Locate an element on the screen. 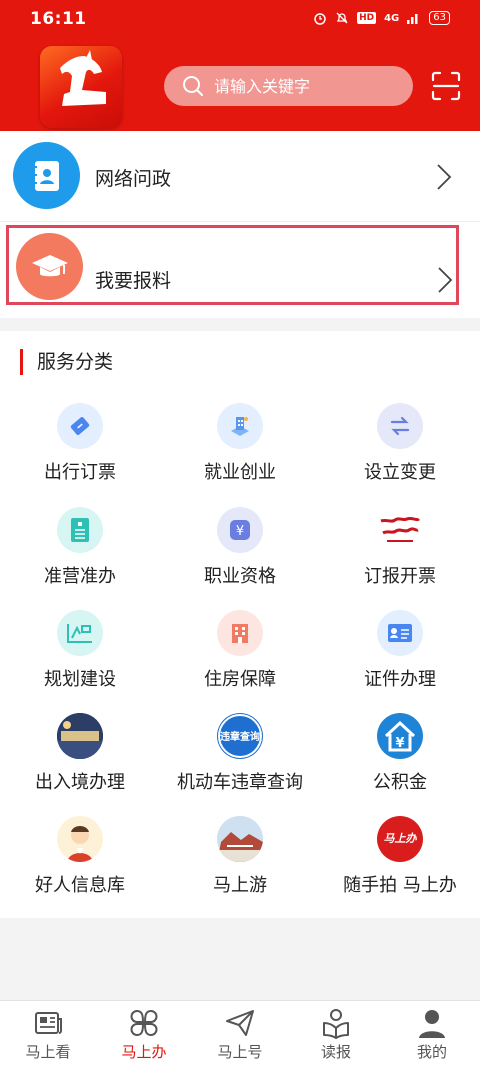 This screenshot has width=480, height=1067. service-label: 马上游 is located at coordinates (240, 885).